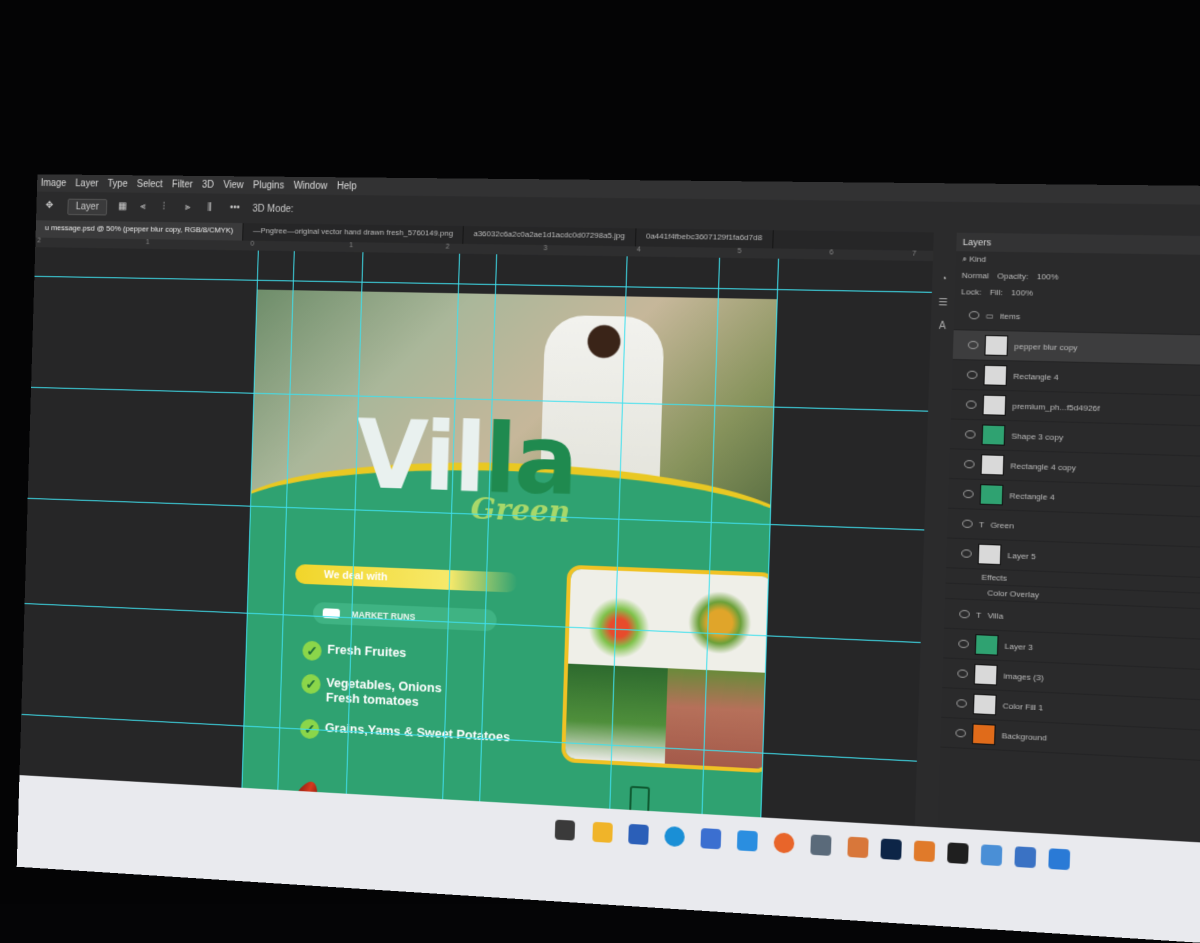 The width and height of the screenshot is (1200, 943). What do you see at coordinates (720, 622) in the screenshot?
I see `fruit-basket-photo` at bounding box center [720, 622].